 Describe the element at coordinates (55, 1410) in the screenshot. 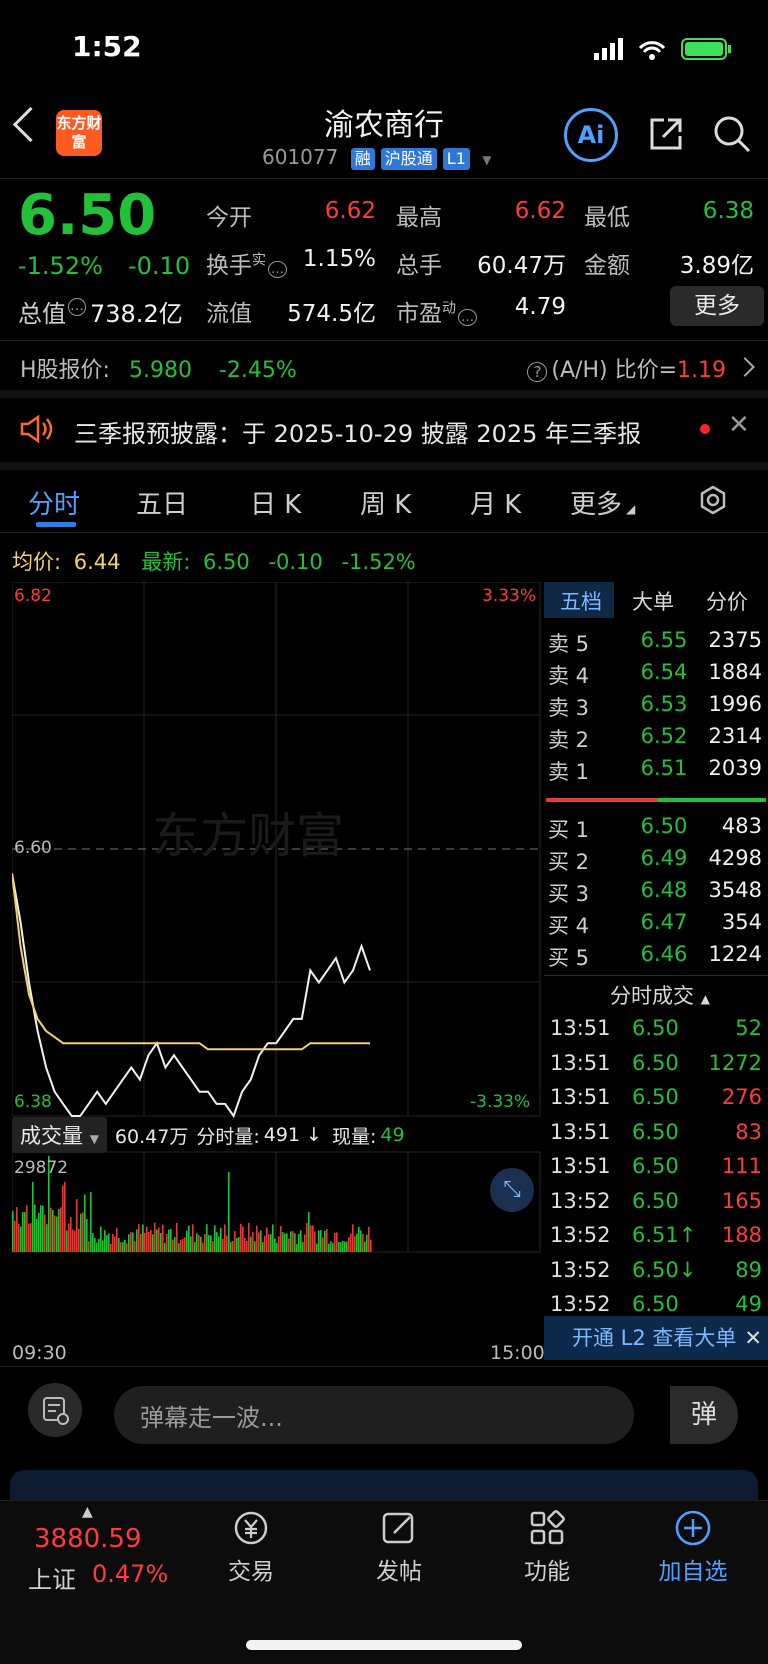

I see `danmu-toggle-icon` at that location.